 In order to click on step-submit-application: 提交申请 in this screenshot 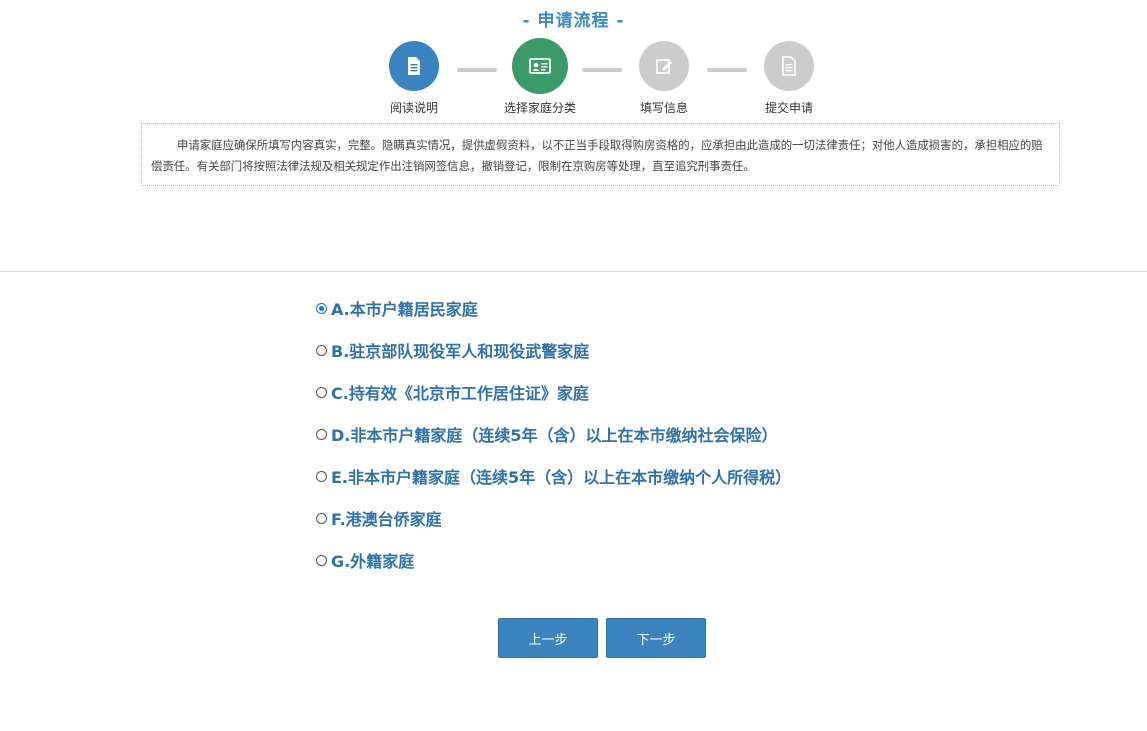, I will do `click(789, 78)`.